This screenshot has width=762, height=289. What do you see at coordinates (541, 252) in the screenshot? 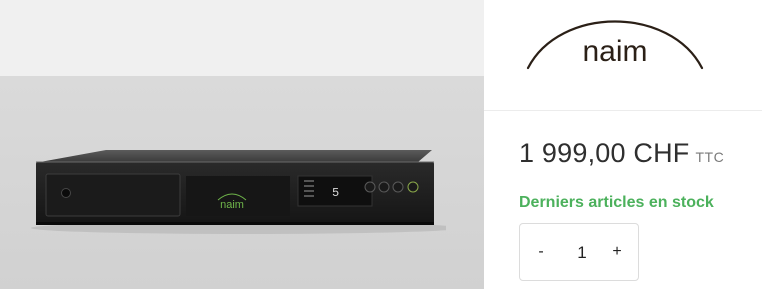
I see `quantity-decrease-button: -` at bounding box center [541, 252].